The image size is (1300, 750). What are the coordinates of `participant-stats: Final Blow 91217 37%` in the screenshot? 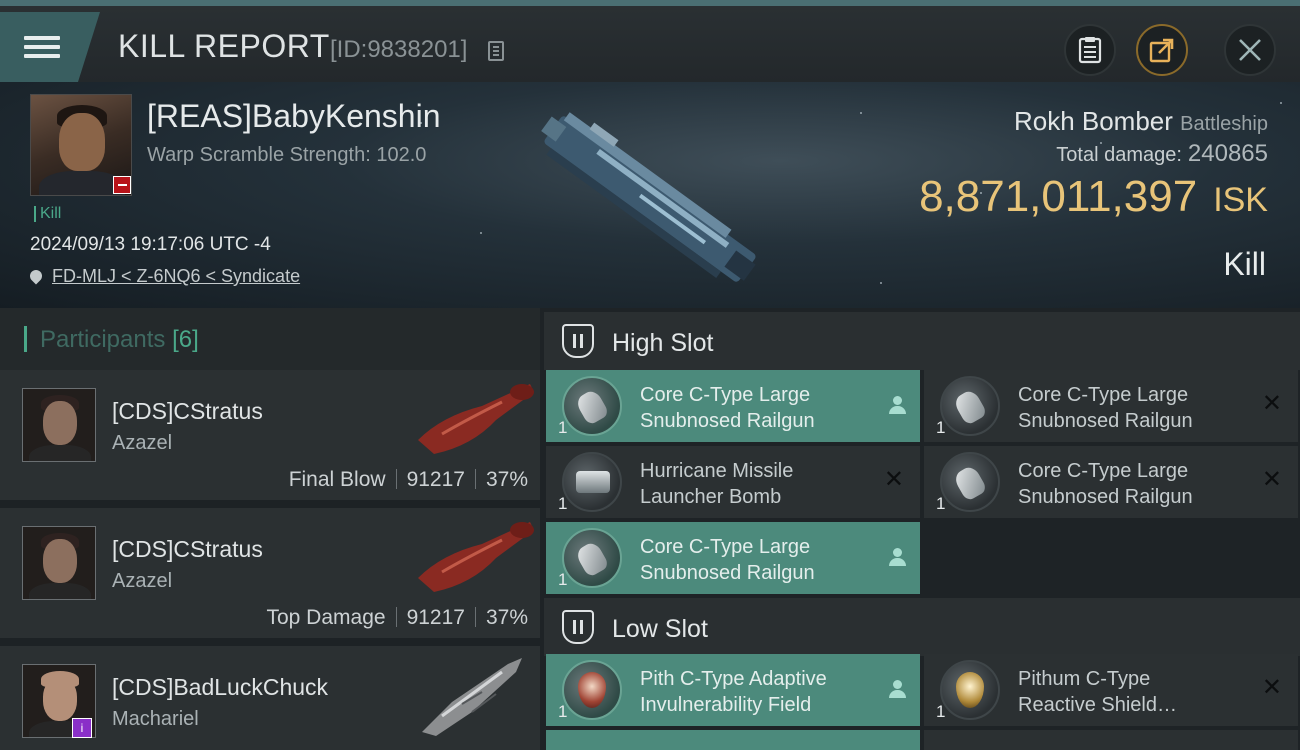 It's located at (408, 480).